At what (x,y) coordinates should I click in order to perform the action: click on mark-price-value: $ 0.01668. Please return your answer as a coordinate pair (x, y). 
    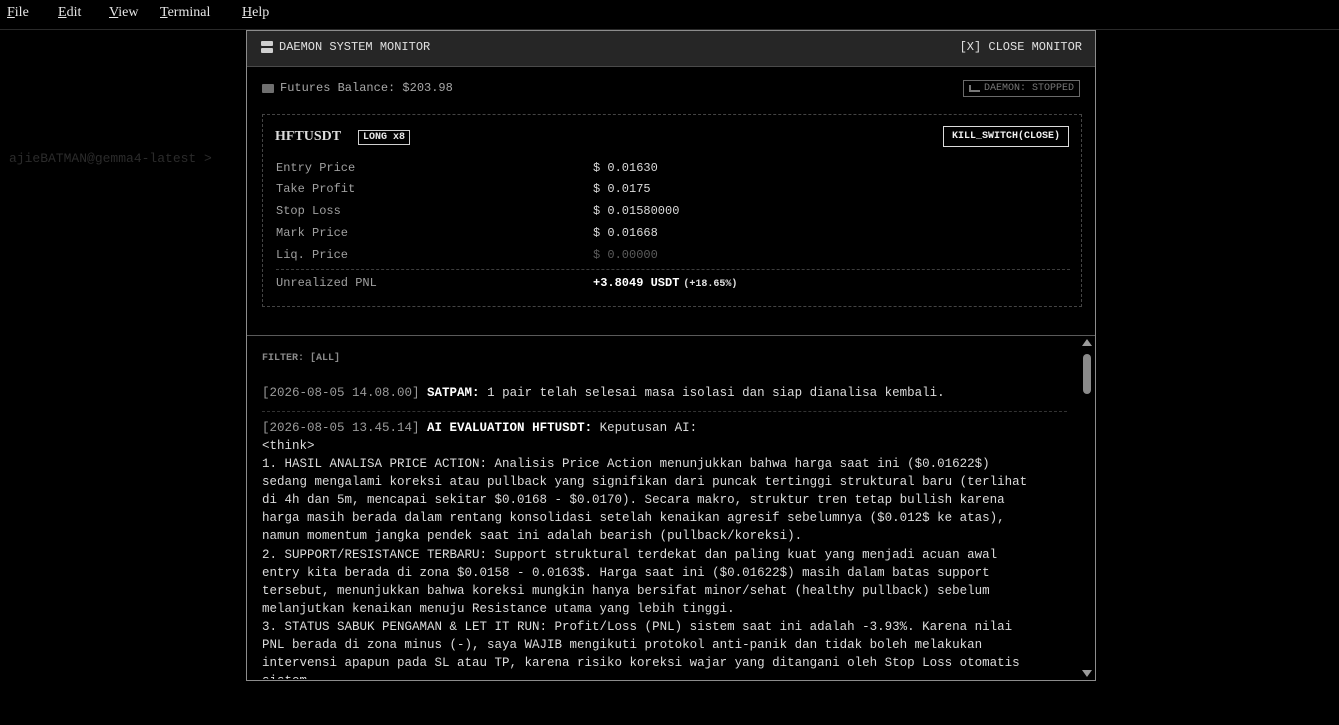
    Looking at the image, I should click on (625, 233).